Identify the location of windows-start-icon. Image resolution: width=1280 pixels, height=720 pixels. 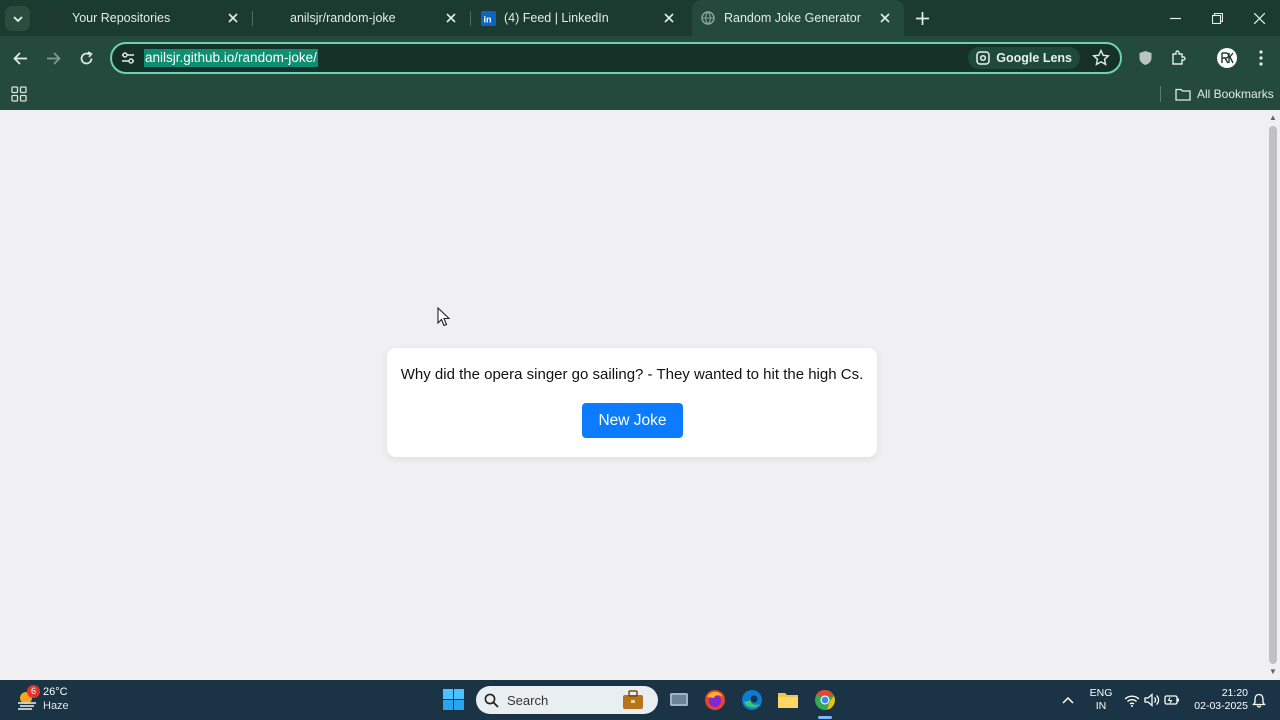
(453, 699).